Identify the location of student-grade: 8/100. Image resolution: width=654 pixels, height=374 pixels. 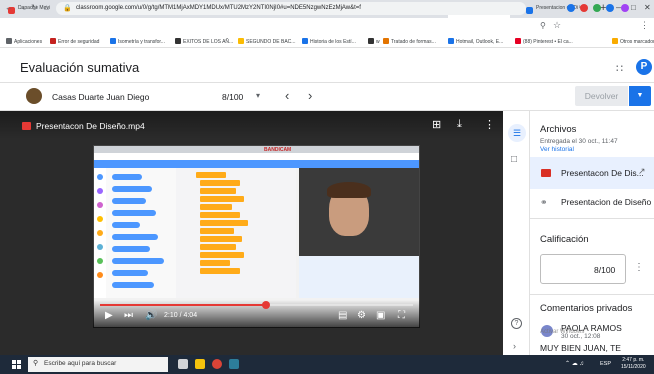
(232, 97).